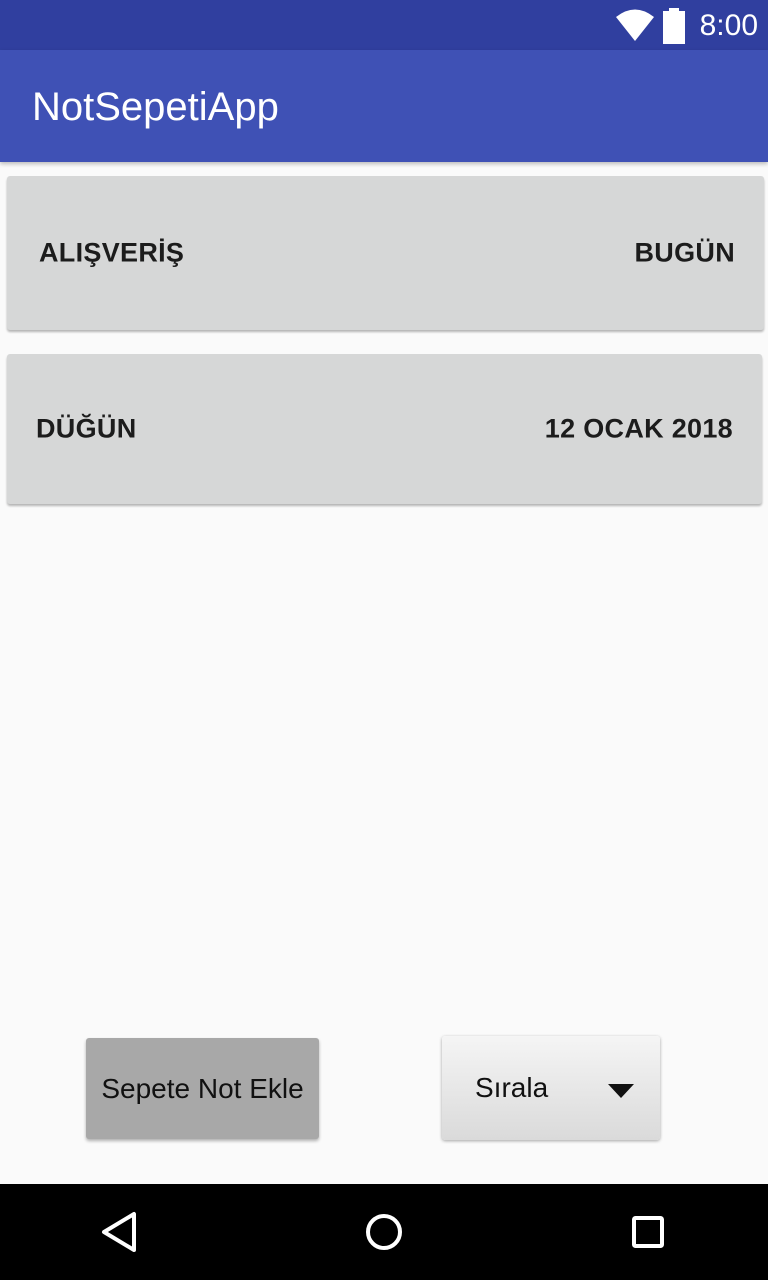 The image size is (768, 1280). What do you see at coordinates (638, 428) in the screenshot?
I see `note-date: 12 OCAK 2018` at bounding box center [638, 428].